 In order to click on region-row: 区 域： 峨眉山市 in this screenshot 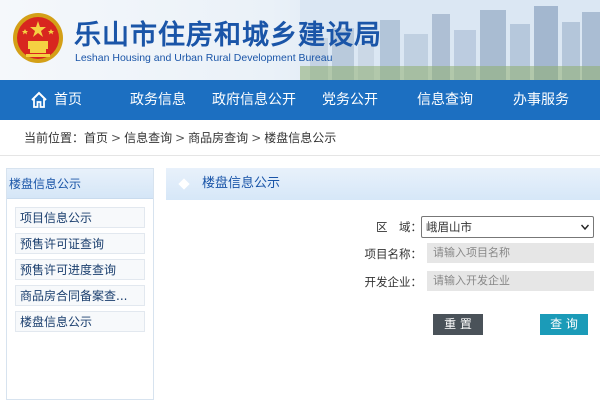, I will do `click(383, 227)`.